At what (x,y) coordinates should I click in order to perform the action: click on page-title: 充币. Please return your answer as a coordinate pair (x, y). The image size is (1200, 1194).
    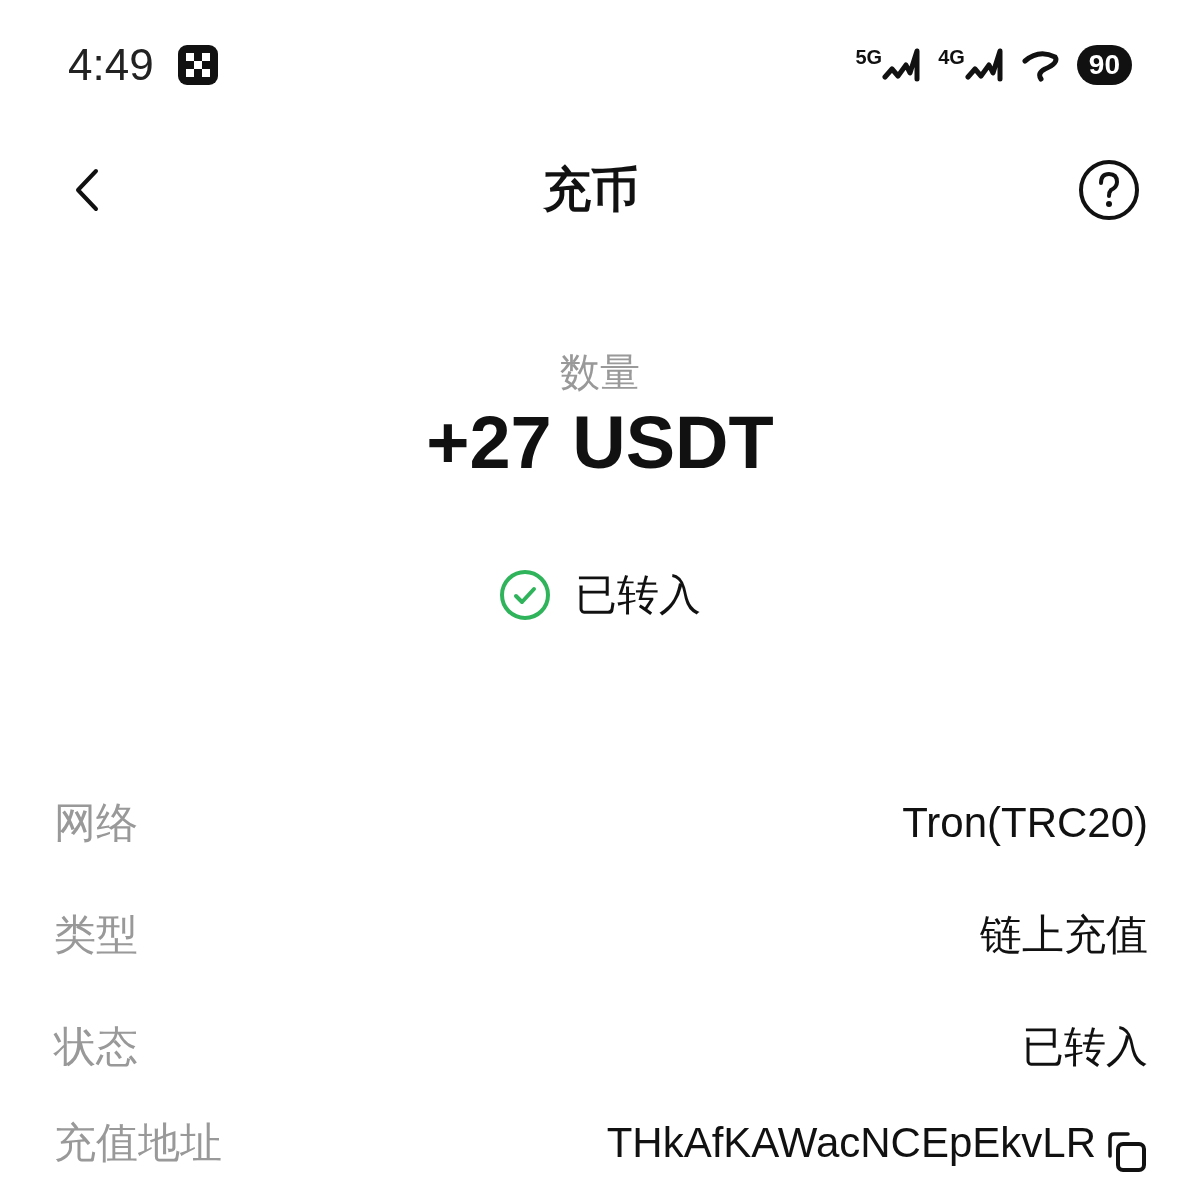
    Looking at the image, I should click on (591, 190).